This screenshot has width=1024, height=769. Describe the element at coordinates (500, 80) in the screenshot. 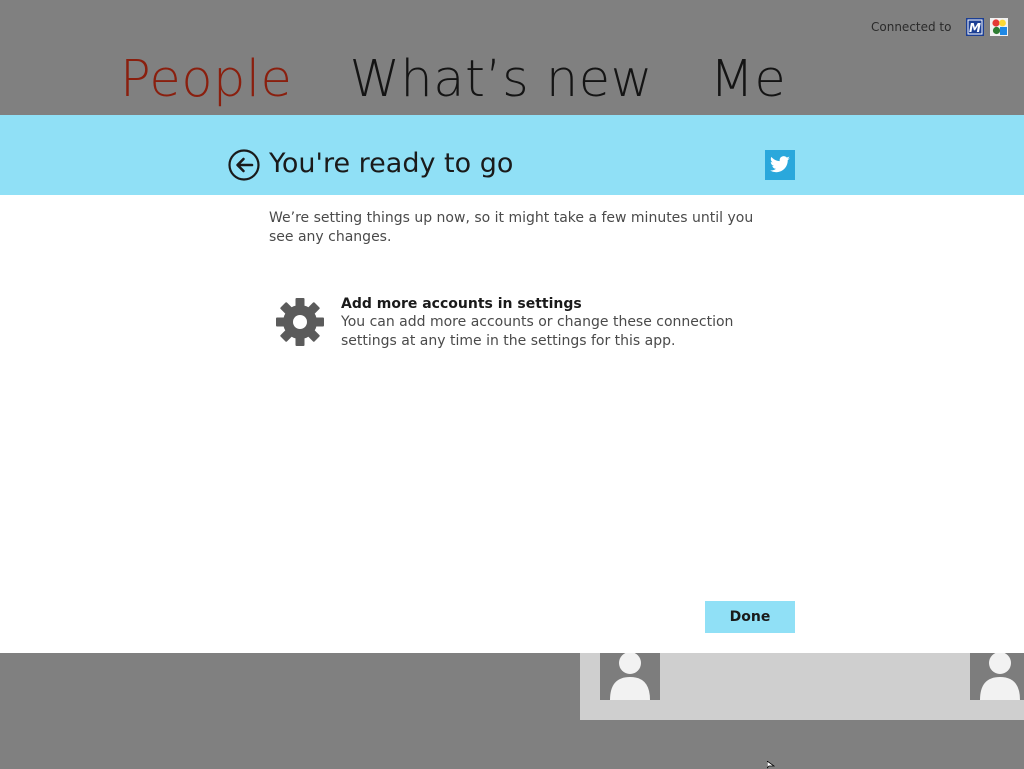

I see `tab-whats-new: What’s new` at that location.